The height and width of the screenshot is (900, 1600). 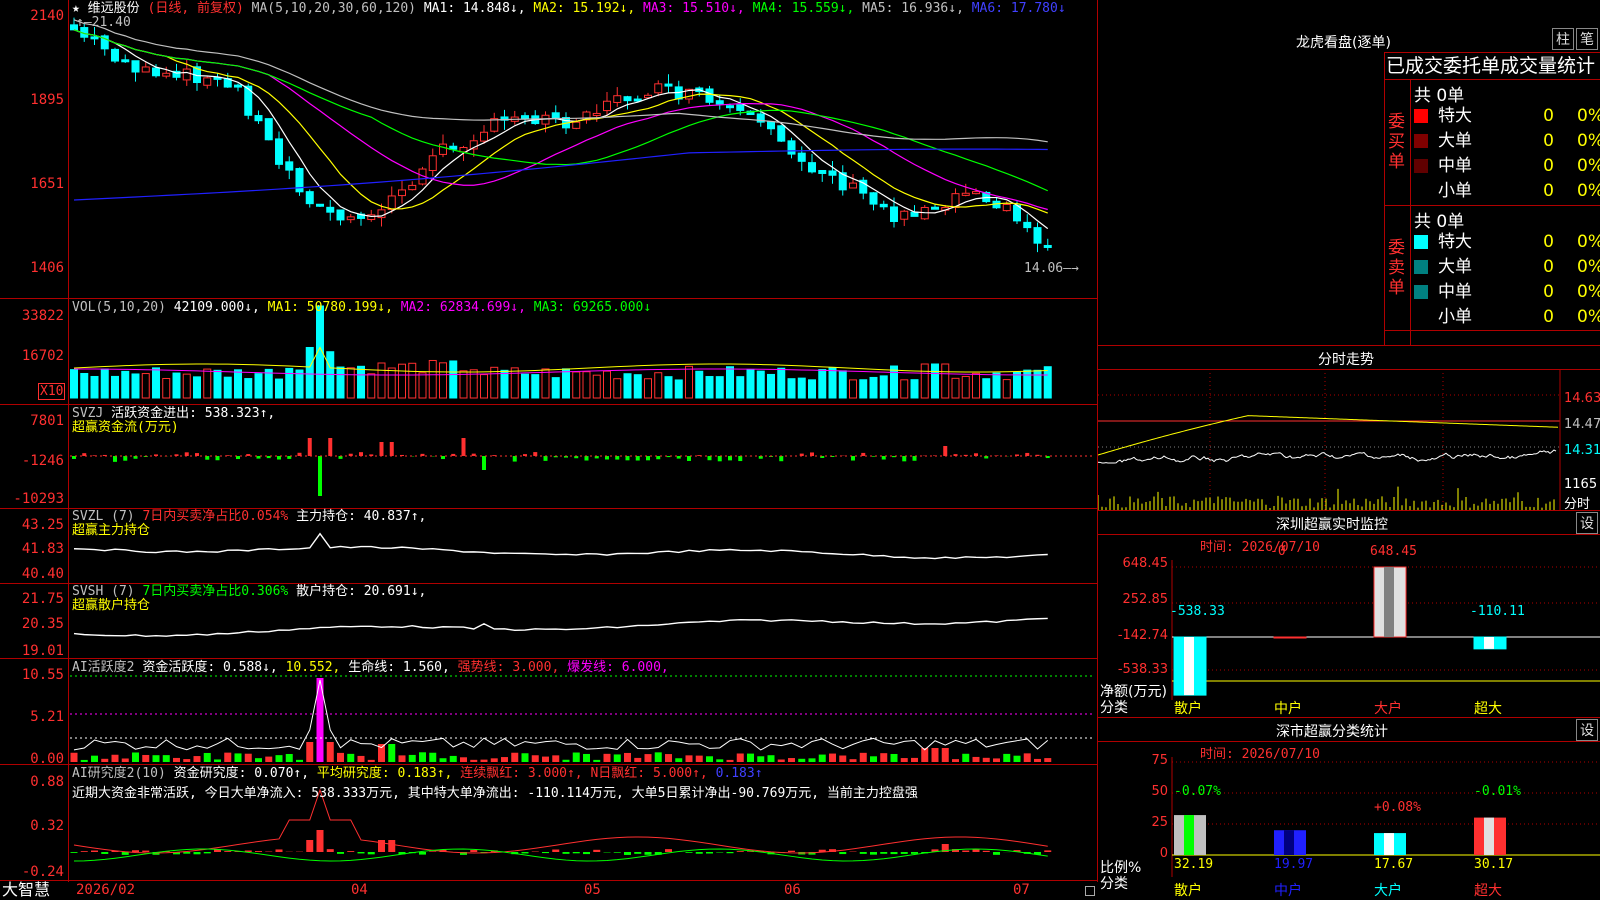 I want to click on lock-icon, so click(x=1090, y=891).